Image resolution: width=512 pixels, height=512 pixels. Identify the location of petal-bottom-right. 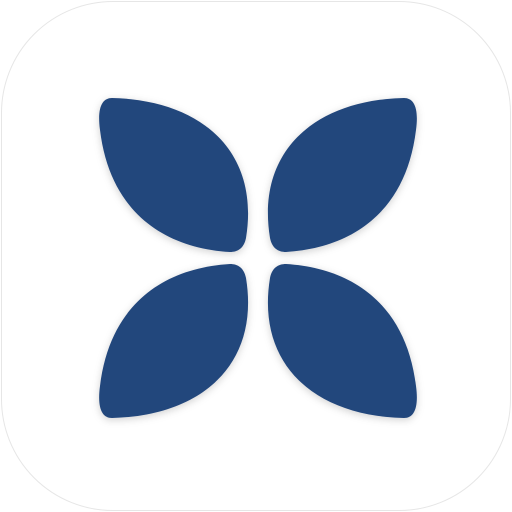
(342, 341).